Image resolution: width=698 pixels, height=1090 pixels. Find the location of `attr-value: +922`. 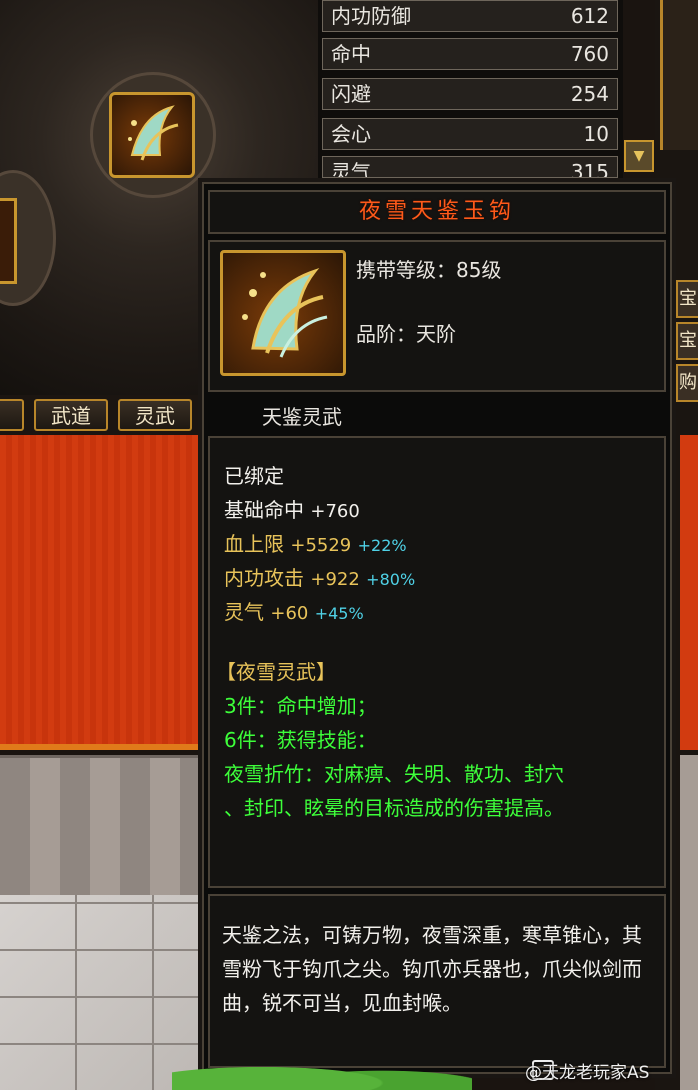

attr-value: +922 is located at coordinates (335, 579).